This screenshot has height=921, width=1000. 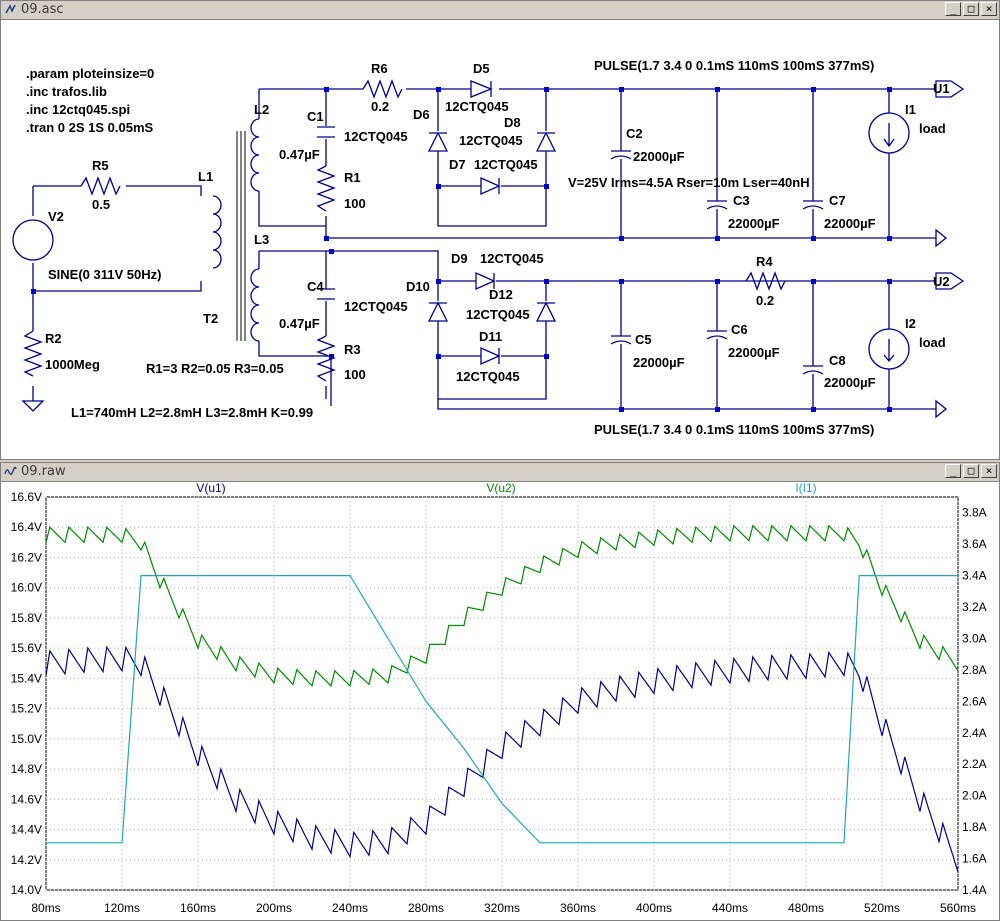 What do you see at coordinates (426, 908) in the screenshot?
I see `x-tick-label: 280ms` at bounding box center [426, 908].